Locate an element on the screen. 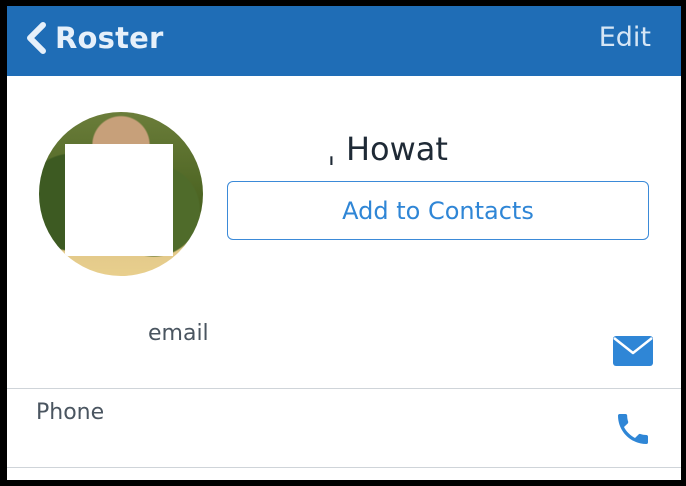 This screenshot has height=486, width=686. back-button-label: Roster is located at coordinates (109, 38).